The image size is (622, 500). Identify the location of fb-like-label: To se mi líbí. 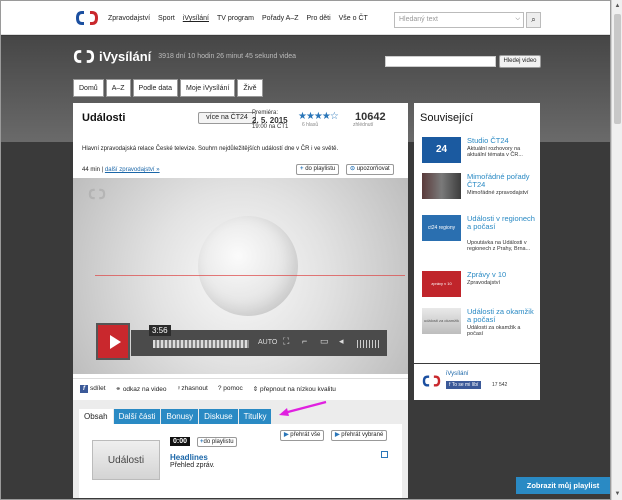
(465, 385).